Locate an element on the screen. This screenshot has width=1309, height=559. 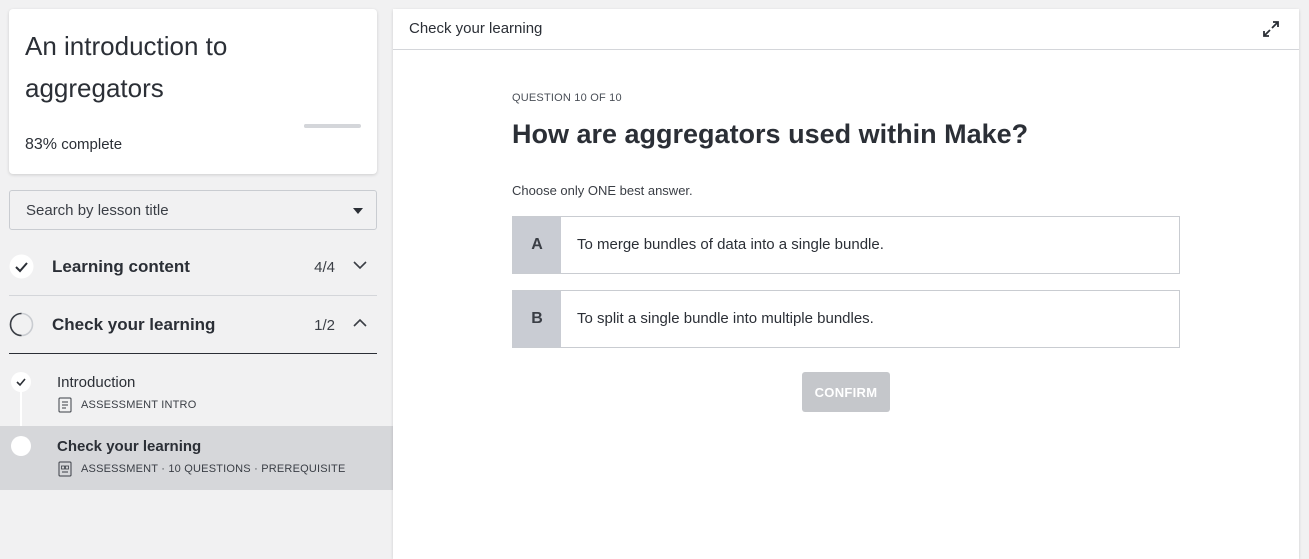
main-header: Check your learning is located at coordinates (846, 29).